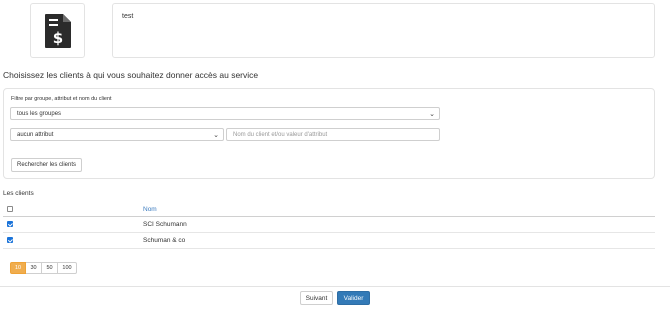  Describe the element at coordinates (10, 209) in the screenshot. I see `select-all-checkbox` at that location.